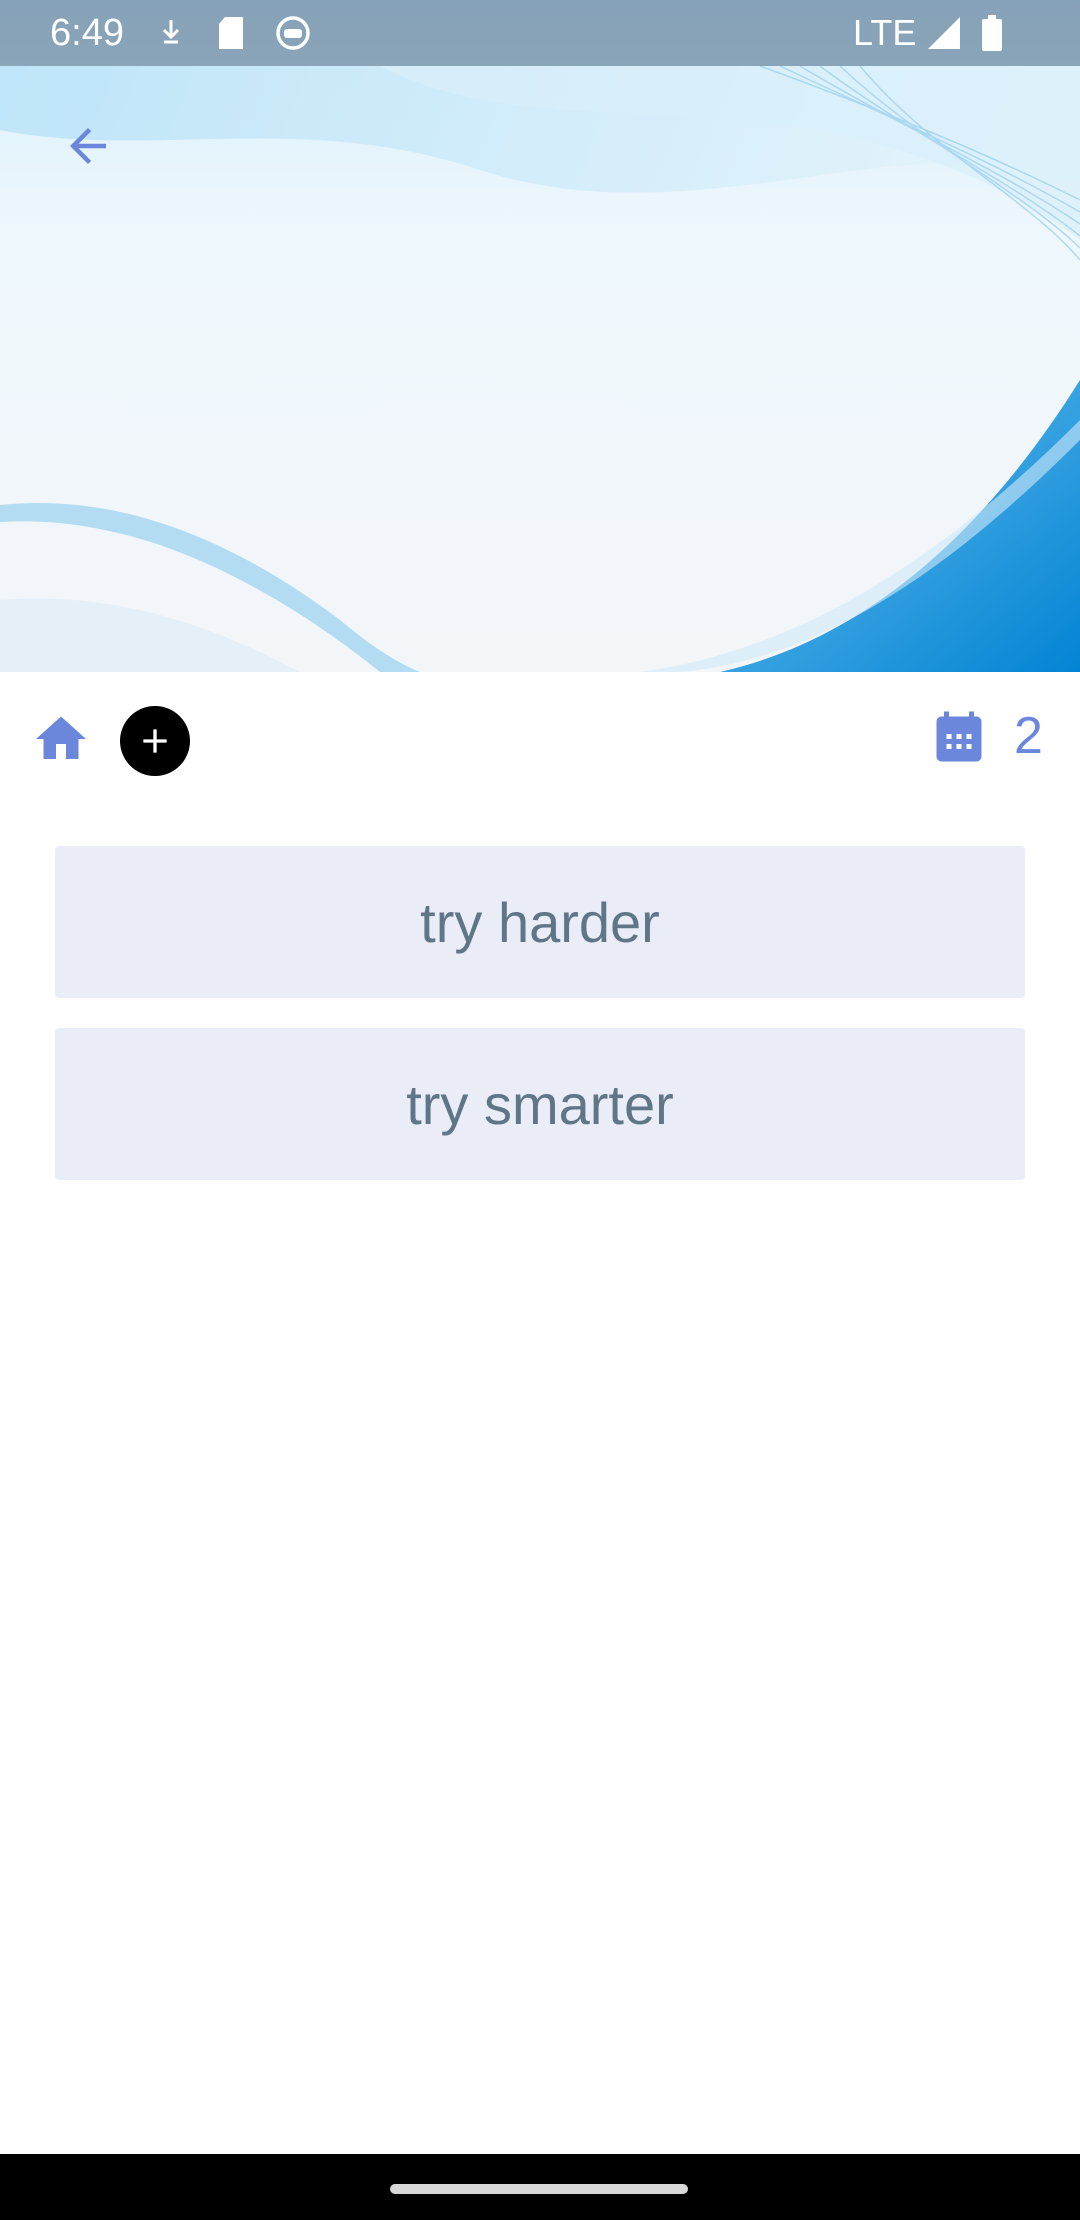 The image size is (1080, 2220). I want to click on goal-list: try harder try smarter, so click(540, 1028).